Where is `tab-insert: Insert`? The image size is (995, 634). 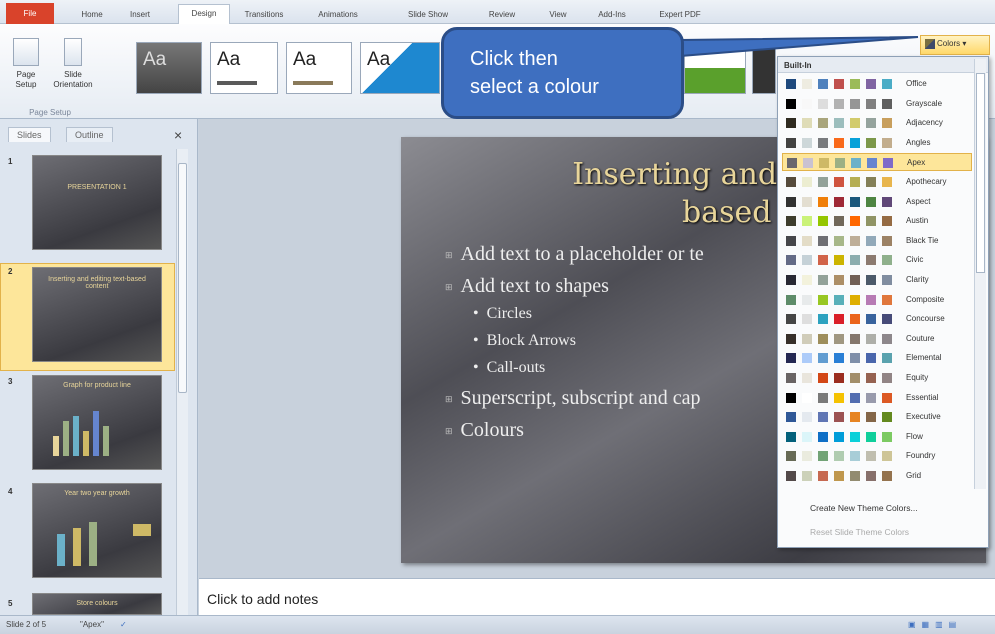
tab-insert: Insert is located at coordinates (140, 15).